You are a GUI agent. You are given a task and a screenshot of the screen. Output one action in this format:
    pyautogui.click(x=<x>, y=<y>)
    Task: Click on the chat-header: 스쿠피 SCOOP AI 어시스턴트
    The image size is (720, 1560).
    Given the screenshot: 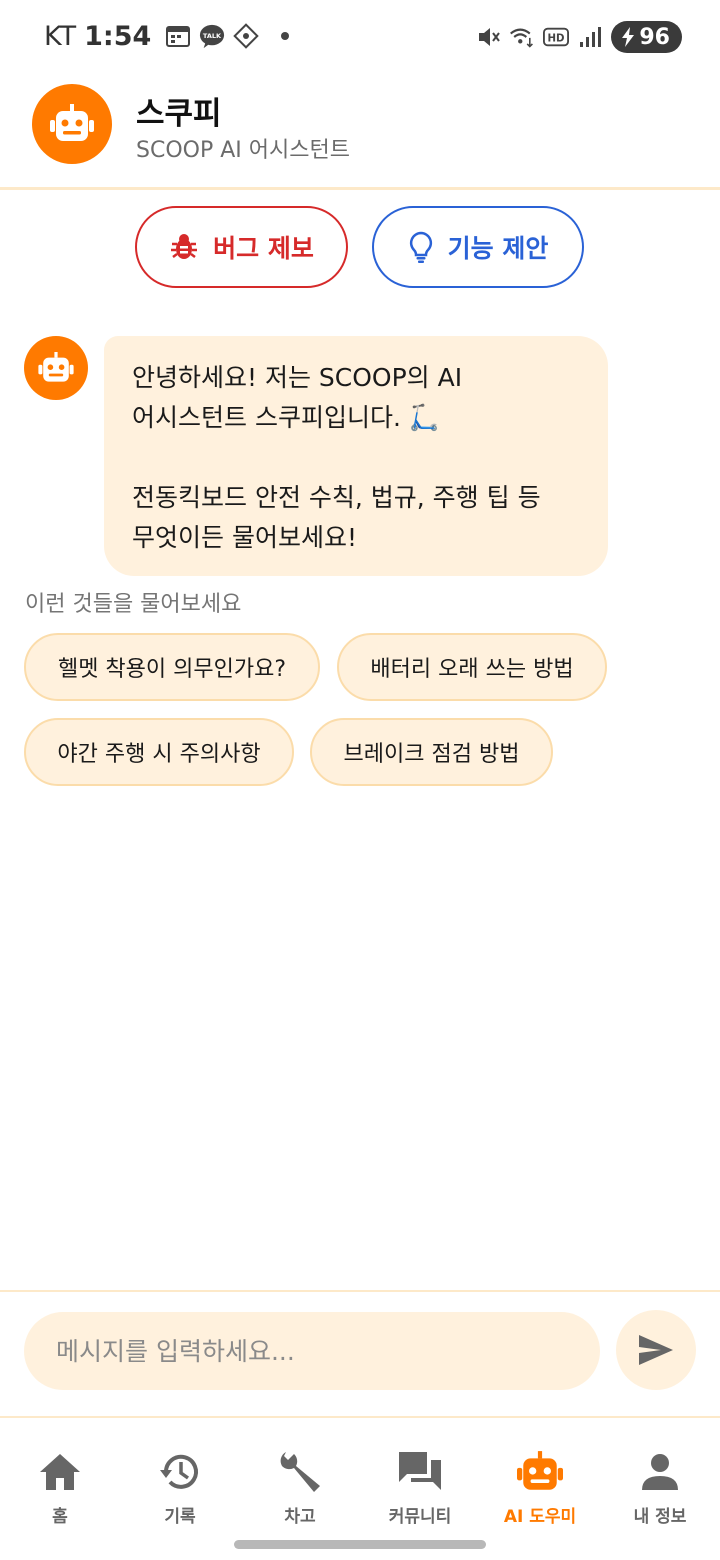 What is the action you would take?
    pyautogui.click(x=360, y=131)
    